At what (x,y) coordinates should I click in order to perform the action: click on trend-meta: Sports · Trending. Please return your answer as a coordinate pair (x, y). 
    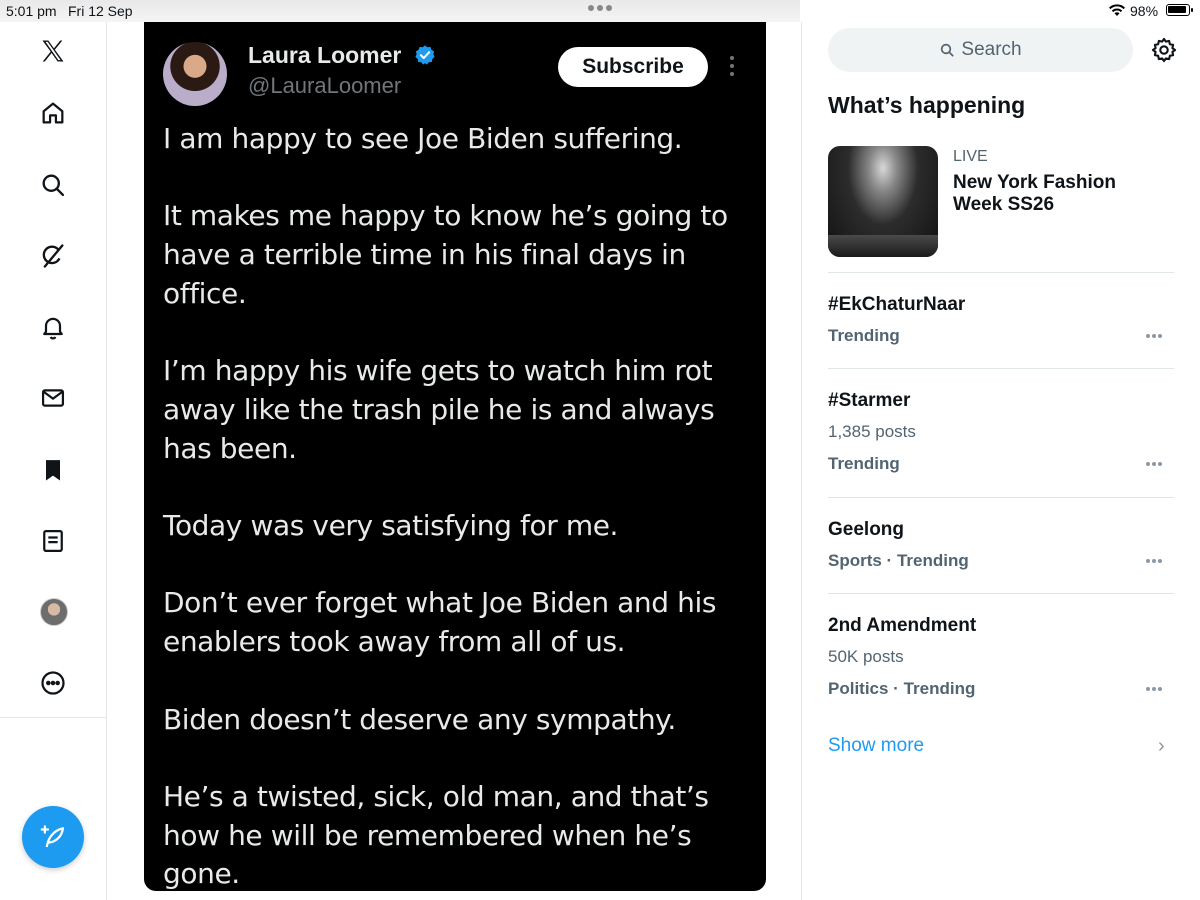
    Looking at the image, I should click on (898, 560).